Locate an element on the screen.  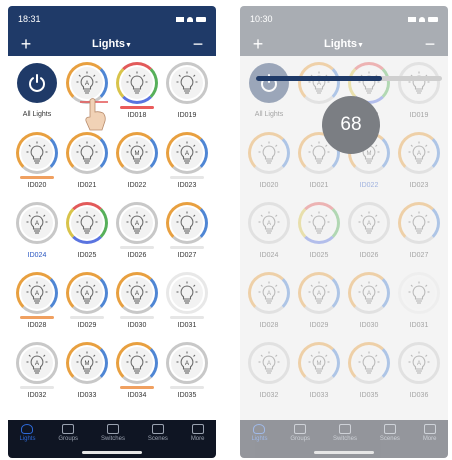
more-icon is located at coordinates (429, 429).